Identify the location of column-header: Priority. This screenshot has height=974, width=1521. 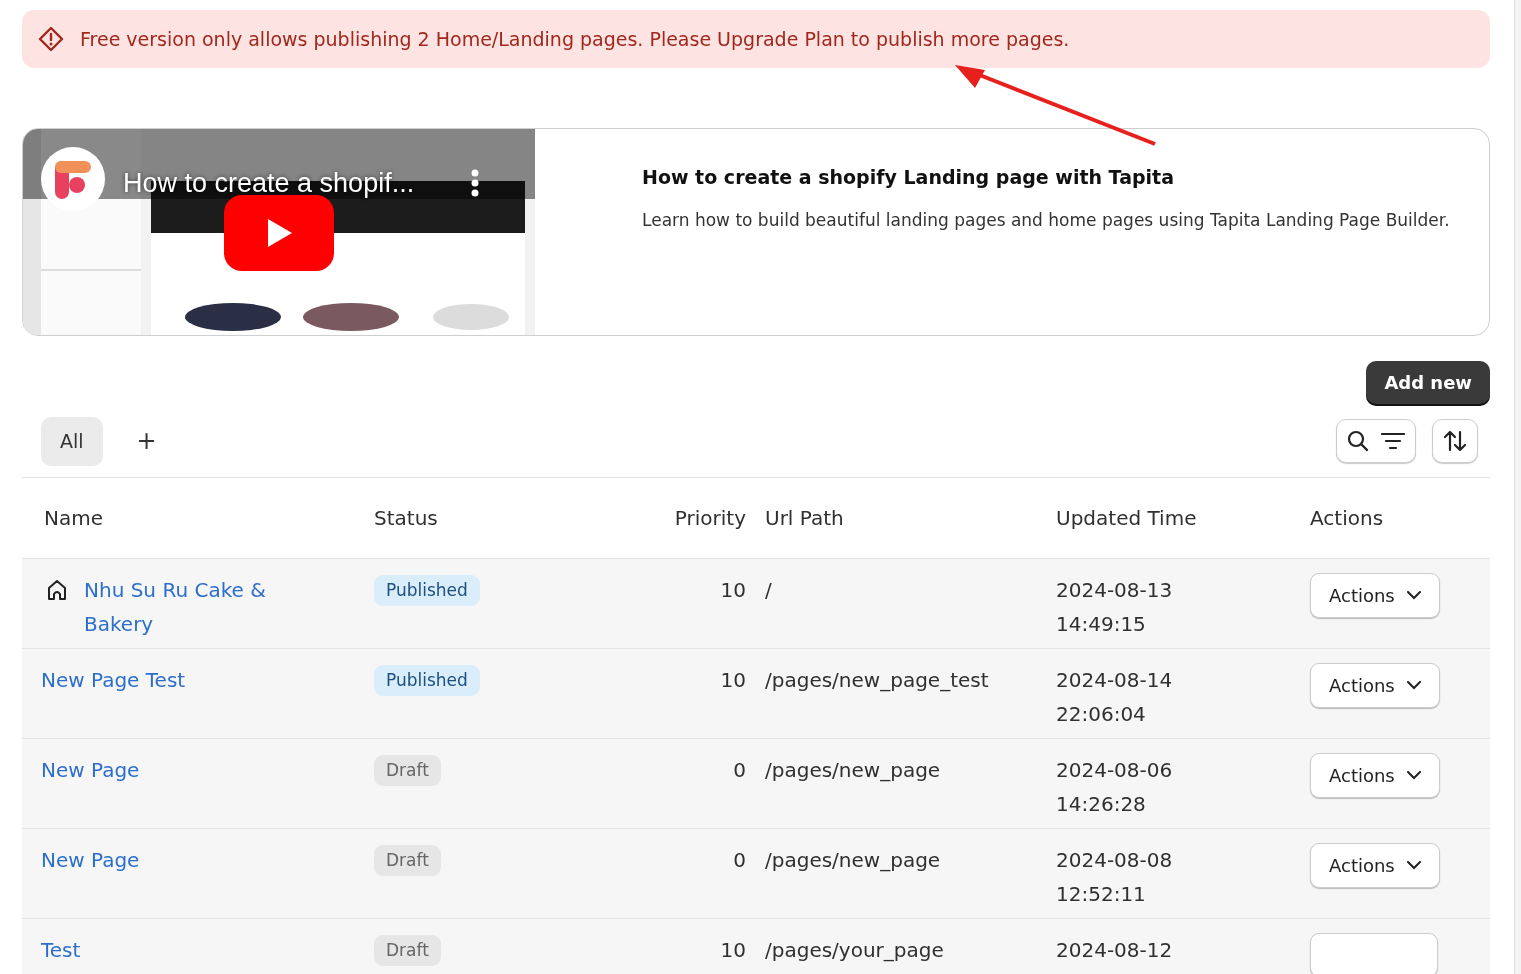
(709, 518).